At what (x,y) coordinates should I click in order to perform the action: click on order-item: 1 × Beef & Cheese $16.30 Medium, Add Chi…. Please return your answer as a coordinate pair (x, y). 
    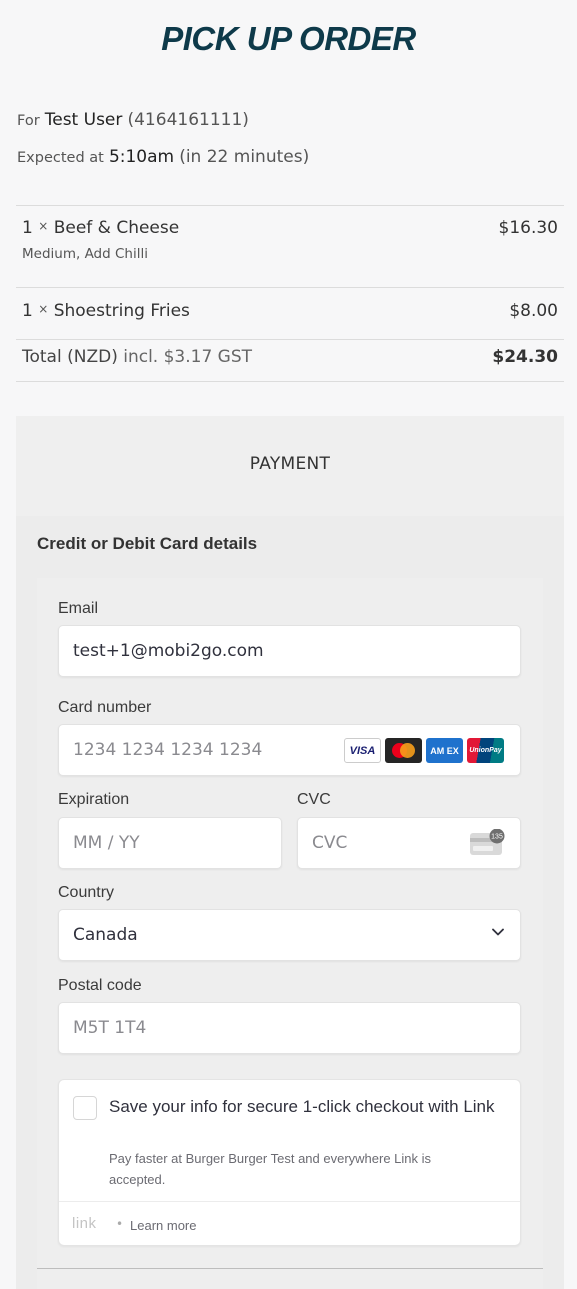
    Looking at the image, I should click on (290, 240).